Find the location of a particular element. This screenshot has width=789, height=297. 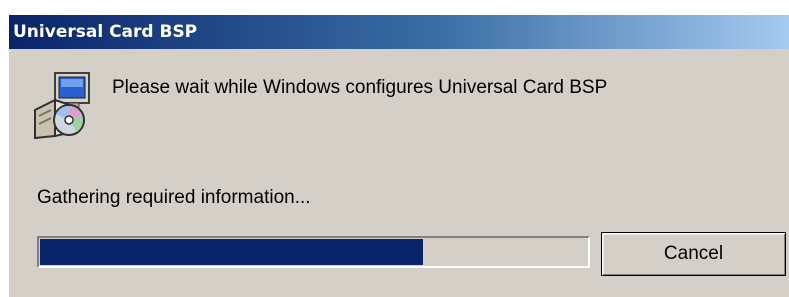

progress-track is located at coordinates (313, 252).